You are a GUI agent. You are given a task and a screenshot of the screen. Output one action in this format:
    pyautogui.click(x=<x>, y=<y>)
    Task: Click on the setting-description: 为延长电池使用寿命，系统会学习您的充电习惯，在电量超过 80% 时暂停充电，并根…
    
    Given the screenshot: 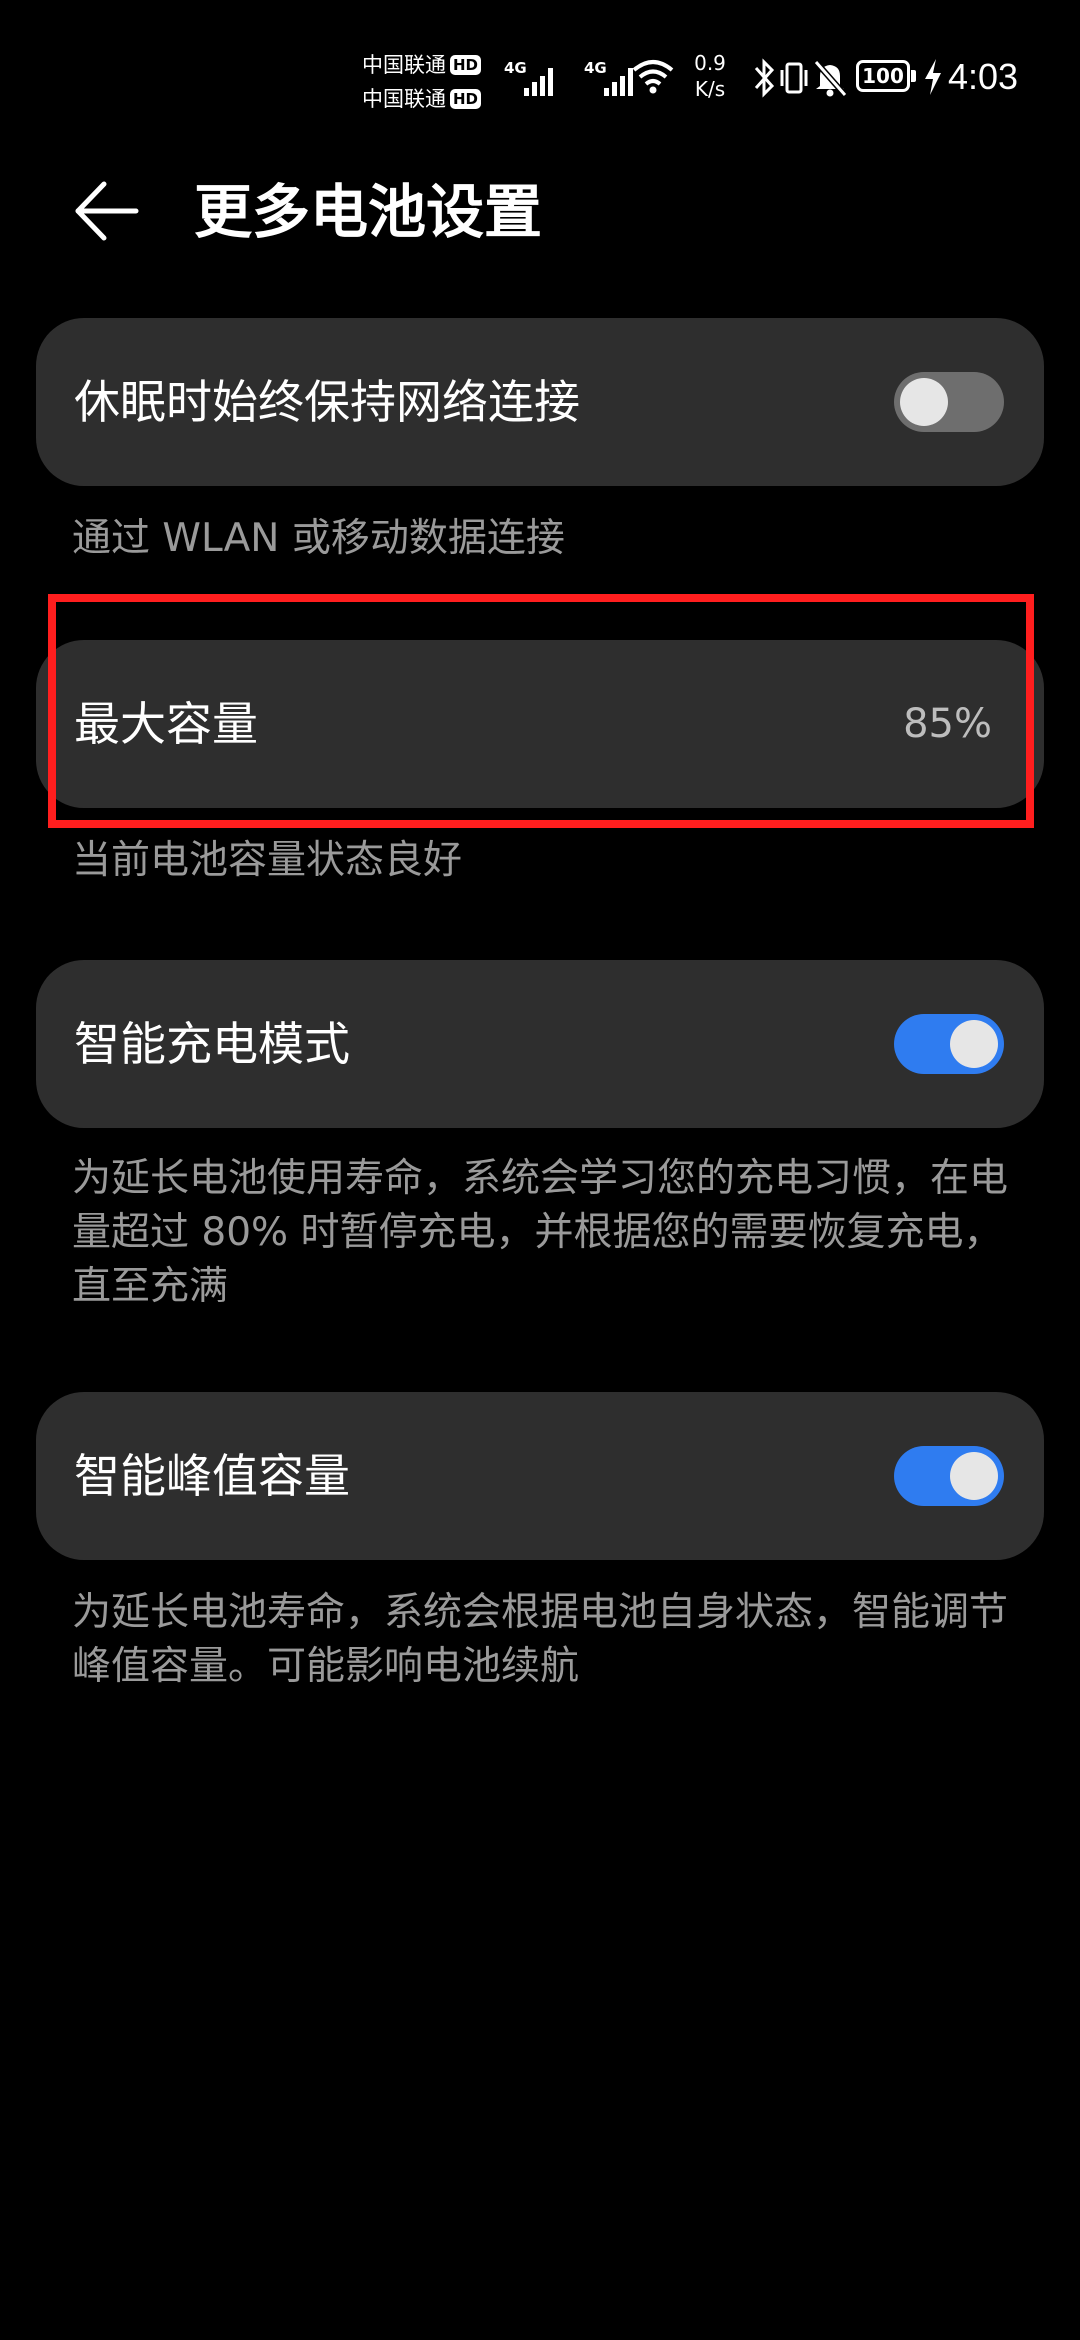 What is the action you would take?
    pyautogui.click(x=540, y=1232)
    